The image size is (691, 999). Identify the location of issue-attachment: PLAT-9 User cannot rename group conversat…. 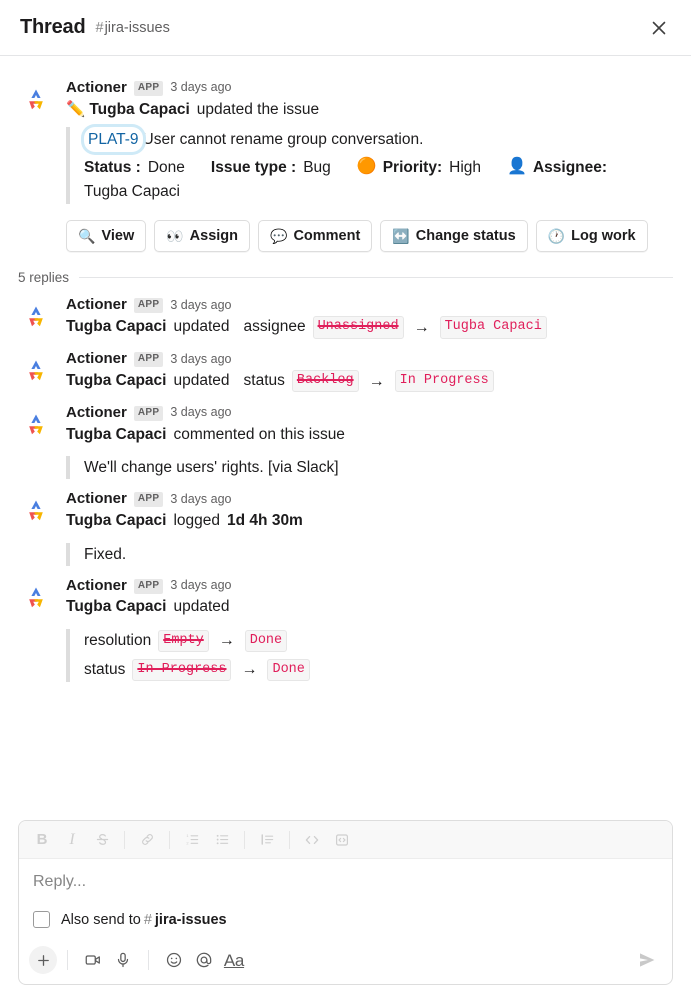
(369, 165).